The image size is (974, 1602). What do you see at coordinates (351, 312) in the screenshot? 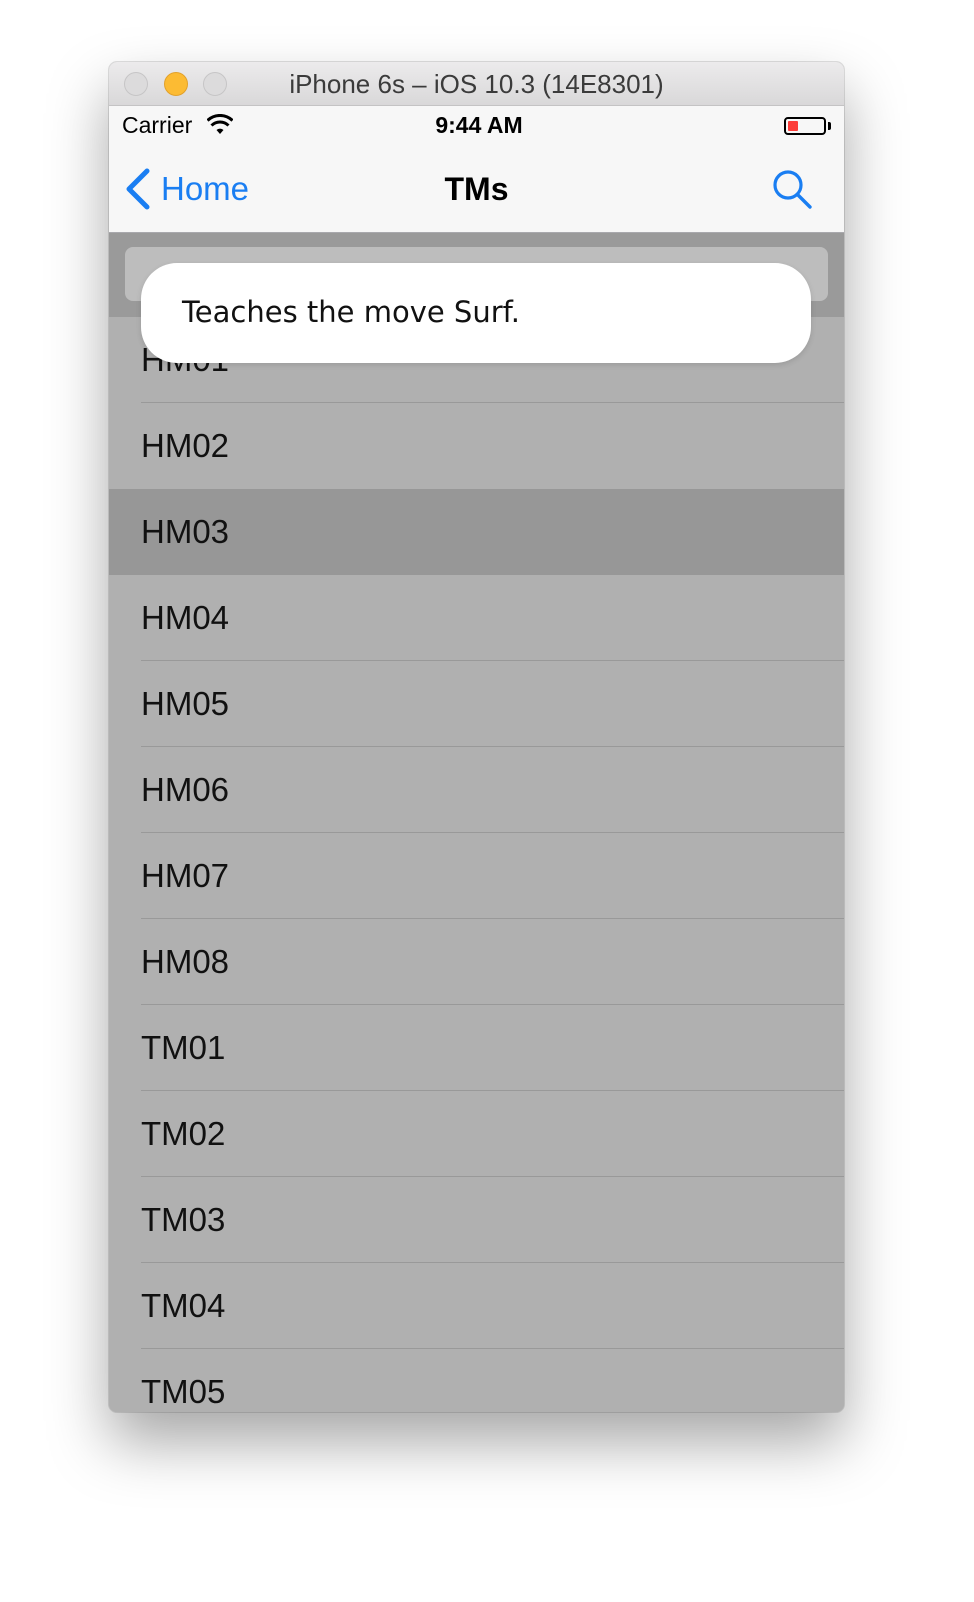
I see `toast-message: Teaches the move Surf.` at bounding box center [351, 312].